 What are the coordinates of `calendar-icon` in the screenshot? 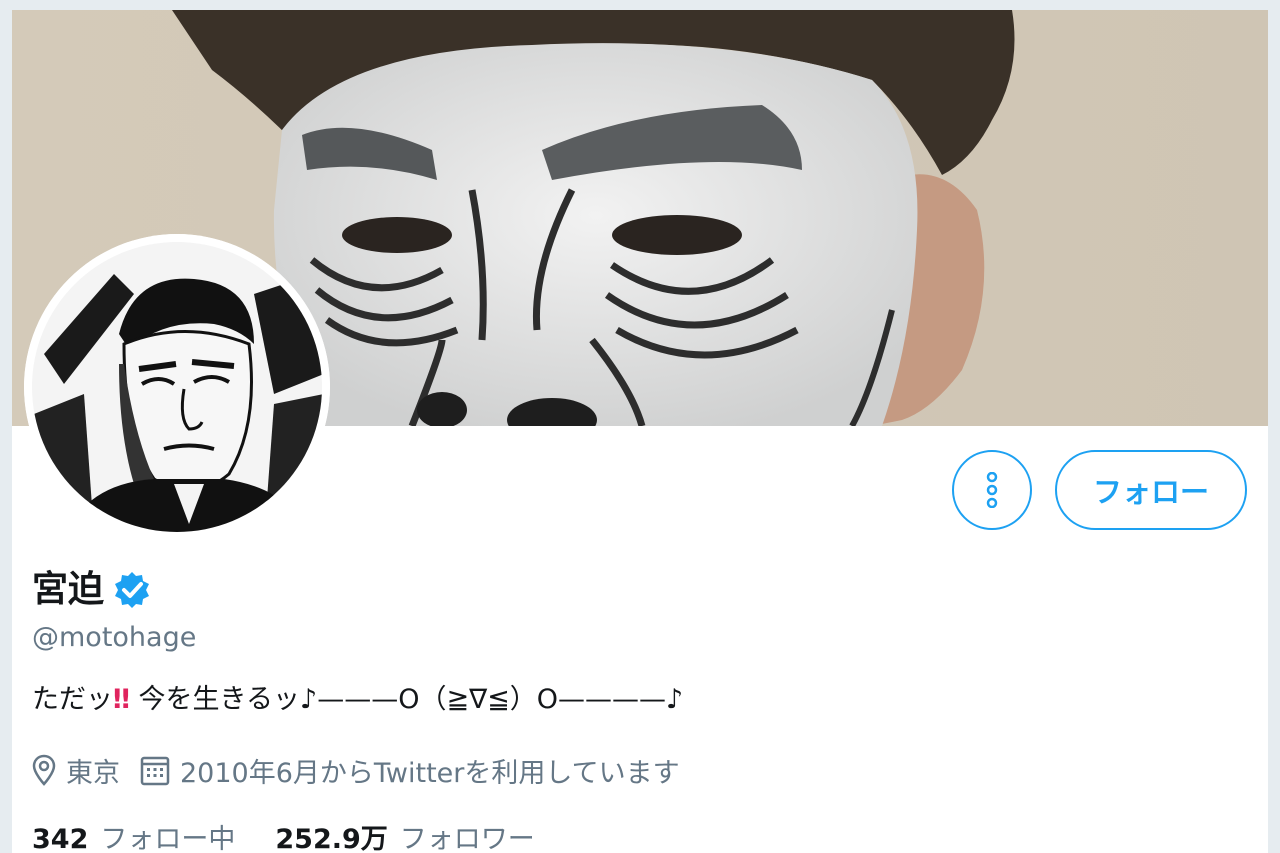 It's located at (155, 771).